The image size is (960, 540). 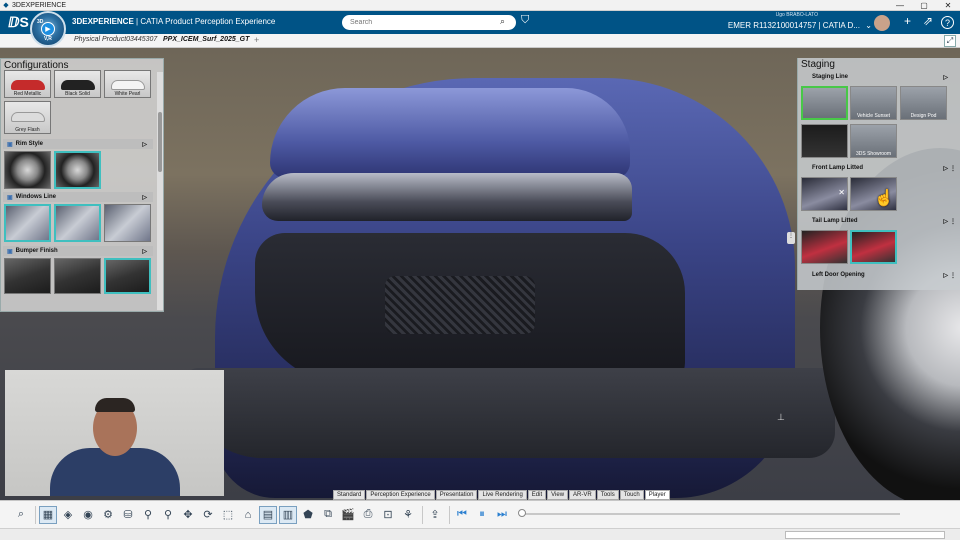 What do you see at coordinates (824, 141) in the screenshot?
I see `stage-thumb-dark` at bounding box center [824, 141].